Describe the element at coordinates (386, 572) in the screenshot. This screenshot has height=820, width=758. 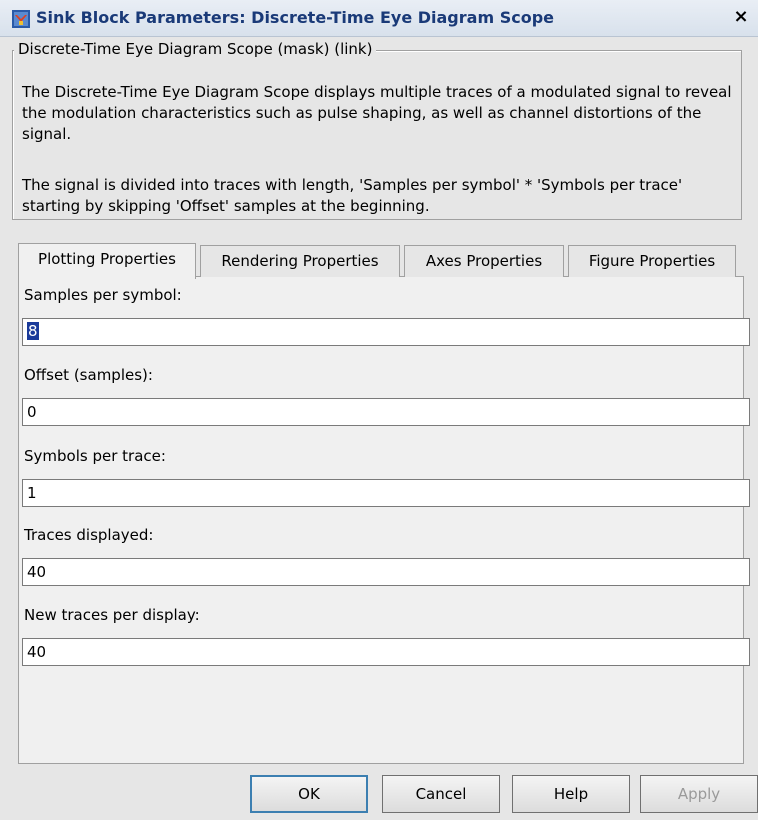
I see `traces-displayed-input` at that location.